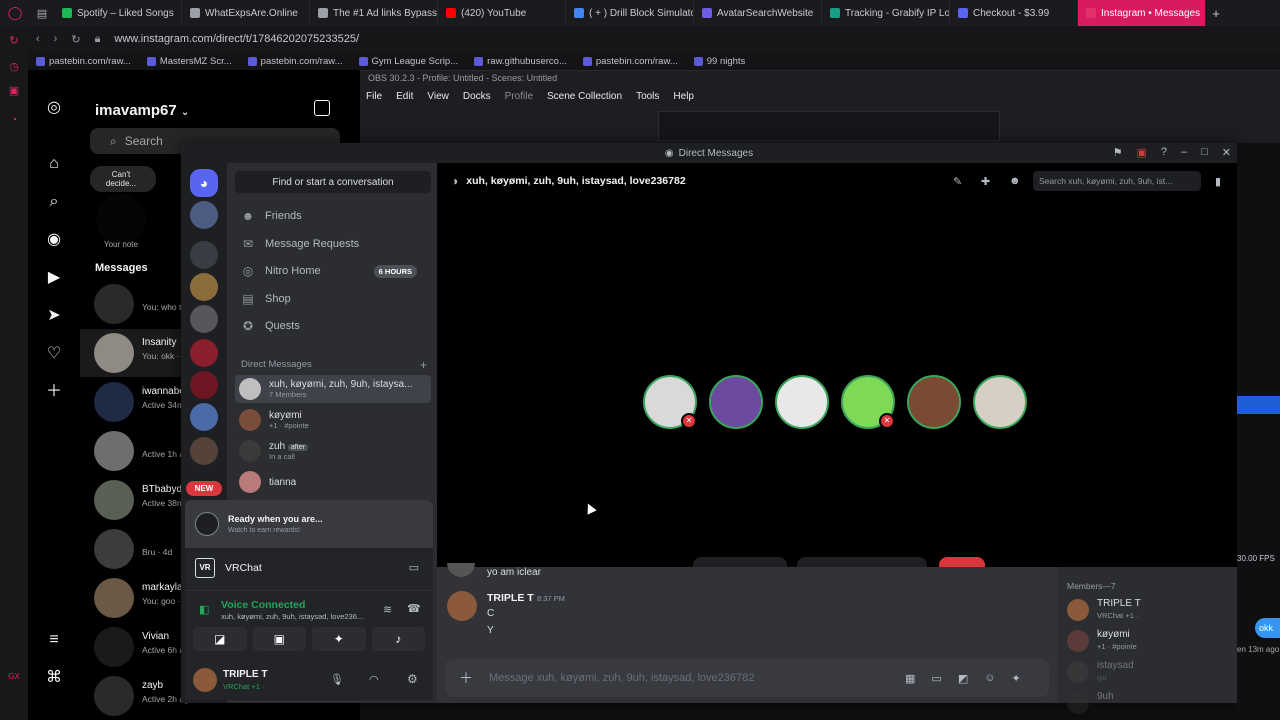  Describe the element at coordinates (309, 569) in the screenshot. I see `activity-row: VR VRChat ▭` at that location.